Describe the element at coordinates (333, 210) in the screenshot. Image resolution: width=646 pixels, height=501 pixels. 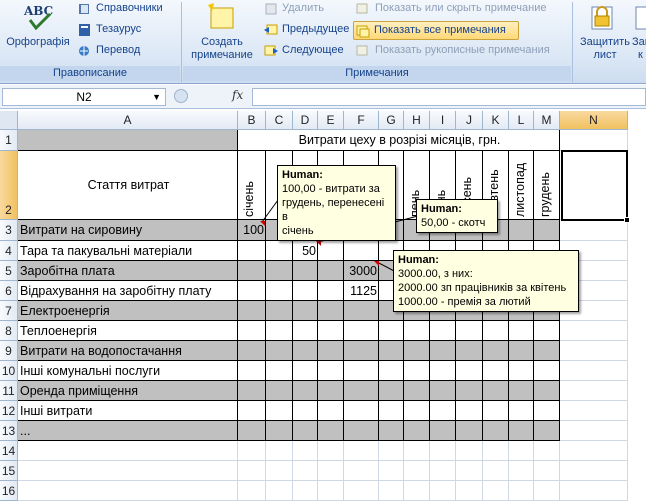
I see `comment-text-line: грудень, перенесені в` at that location.